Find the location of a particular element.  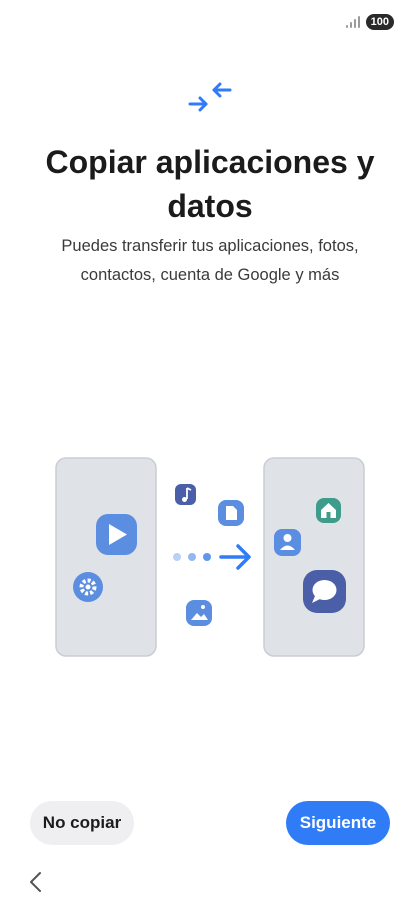

status-bar: 100 is located at coordinates (369, 22).